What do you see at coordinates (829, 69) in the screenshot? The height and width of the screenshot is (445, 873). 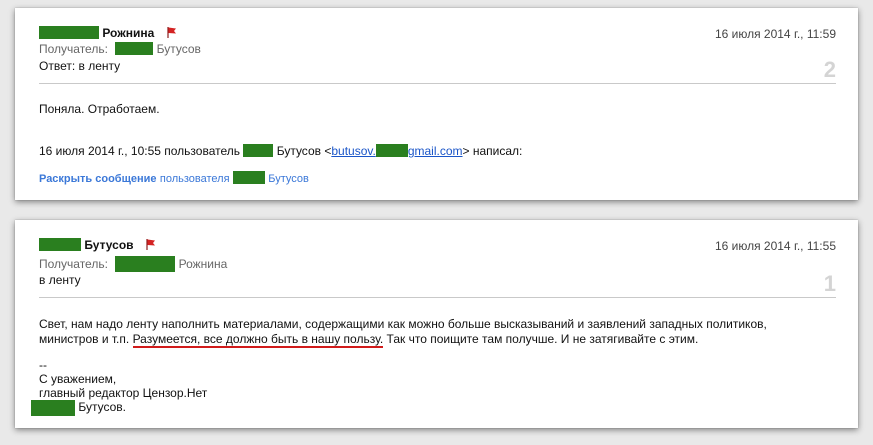 I see `message-number: 2` at bounding box center [829, 69].